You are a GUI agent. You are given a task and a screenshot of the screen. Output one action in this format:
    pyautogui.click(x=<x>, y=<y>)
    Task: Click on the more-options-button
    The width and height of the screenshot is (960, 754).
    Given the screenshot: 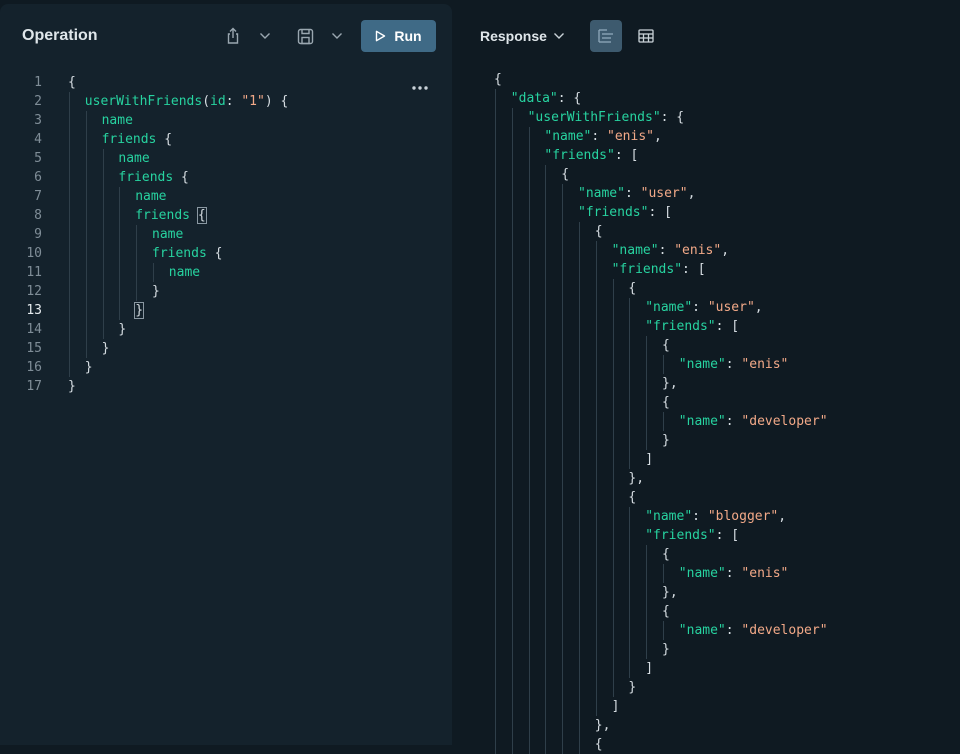 What is the action you would take?
    pyautogui.click(x=420, y=88)
    